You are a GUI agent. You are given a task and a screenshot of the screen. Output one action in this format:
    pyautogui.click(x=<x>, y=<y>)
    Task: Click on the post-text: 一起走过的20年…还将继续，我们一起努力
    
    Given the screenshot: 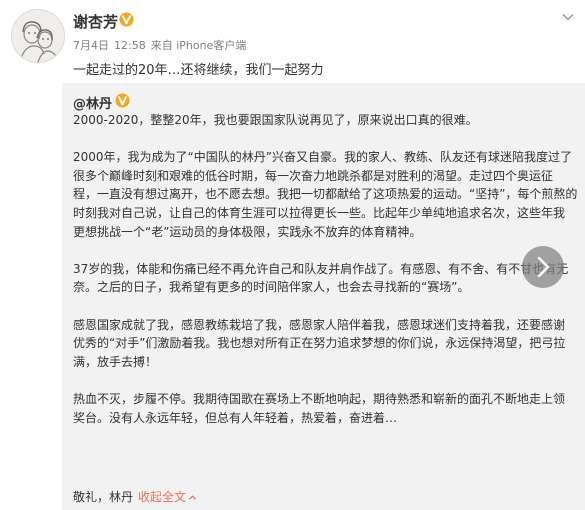 What is the action you would take?
    pyautogui.click(x=198, y=70)
    